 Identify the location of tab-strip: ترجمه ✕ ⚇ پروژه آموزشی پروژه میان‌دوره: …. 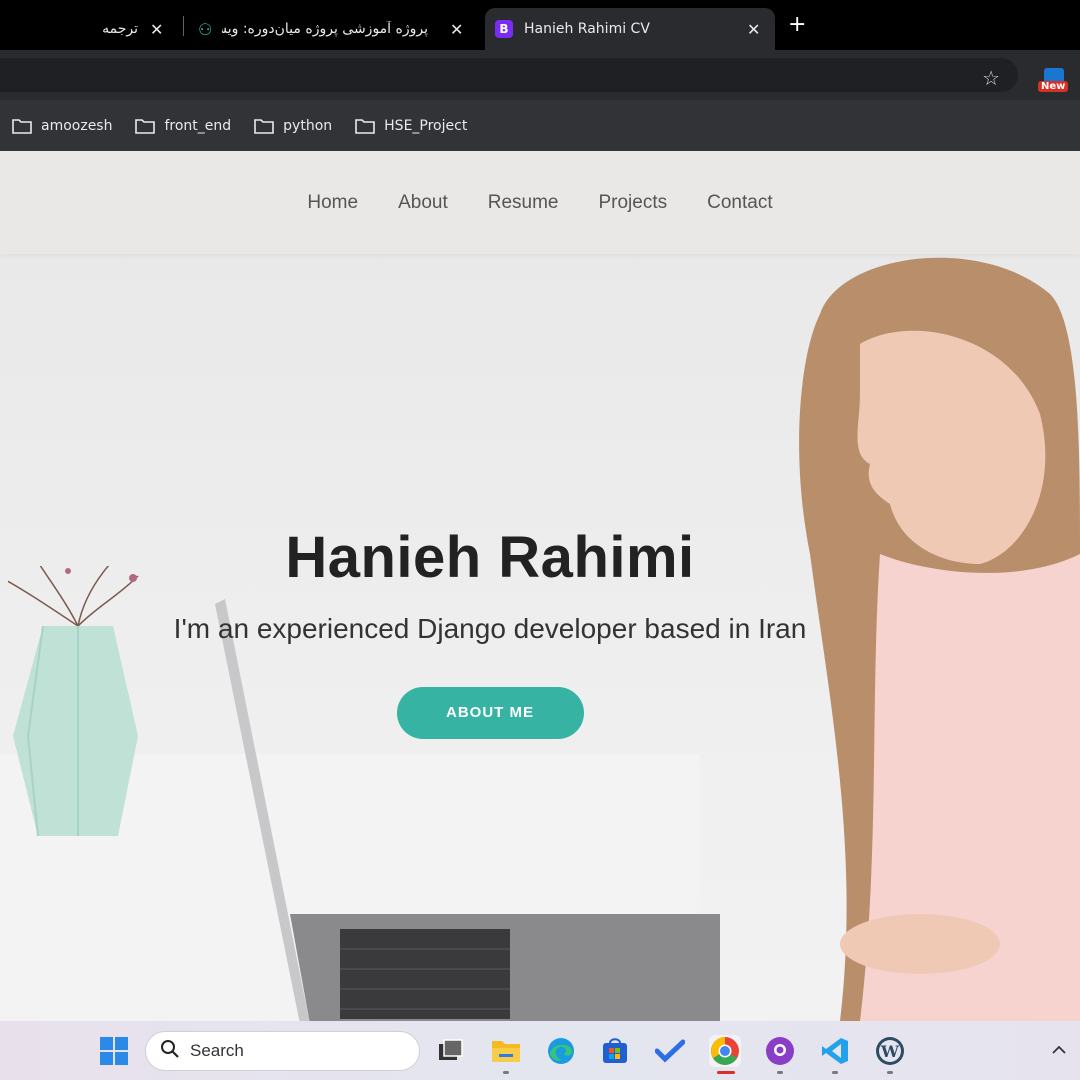
(540, 25).